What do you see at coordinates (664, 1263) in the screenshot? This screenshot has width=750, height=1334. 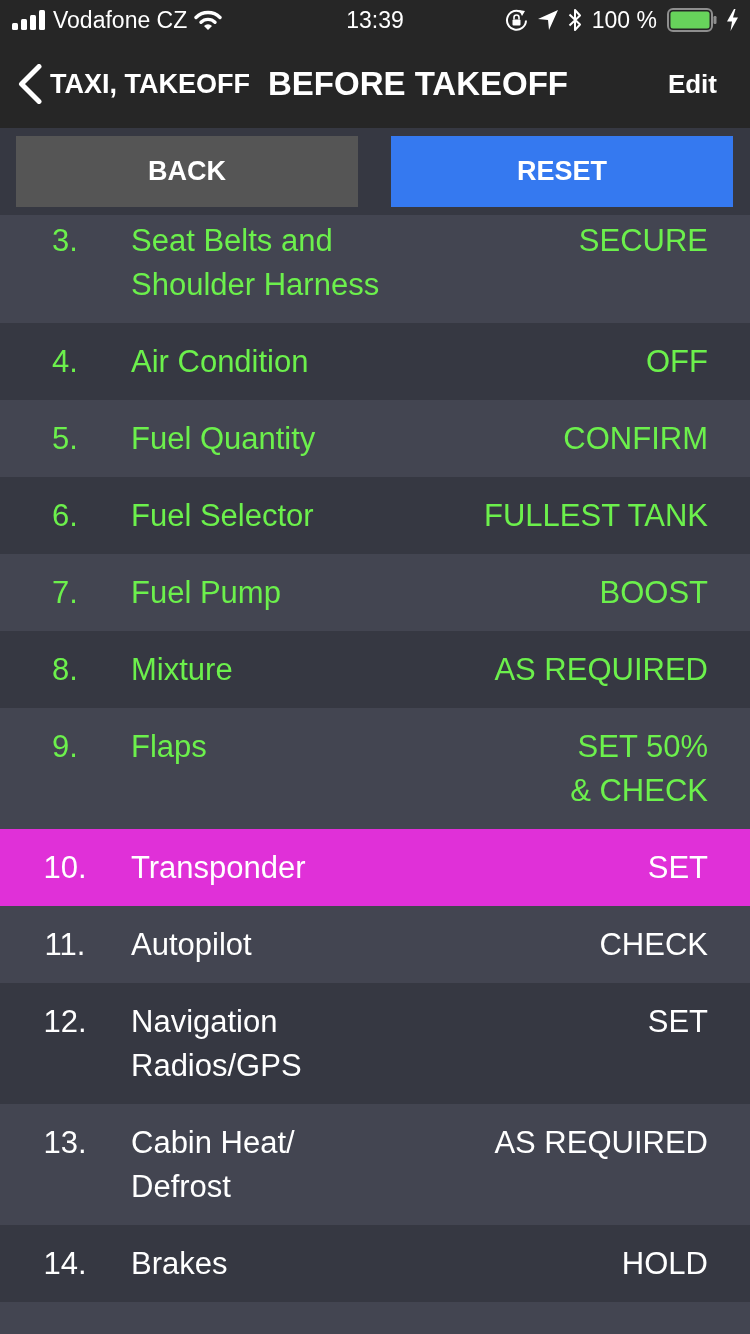 I see `item-value: HOLD` at bounding box center [664, 1263].